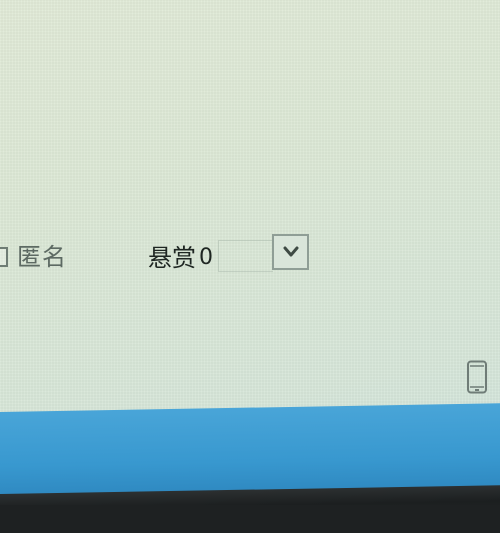 This screenshot has height=533, width=500. I want to click on reward-select, so click(245, 256).